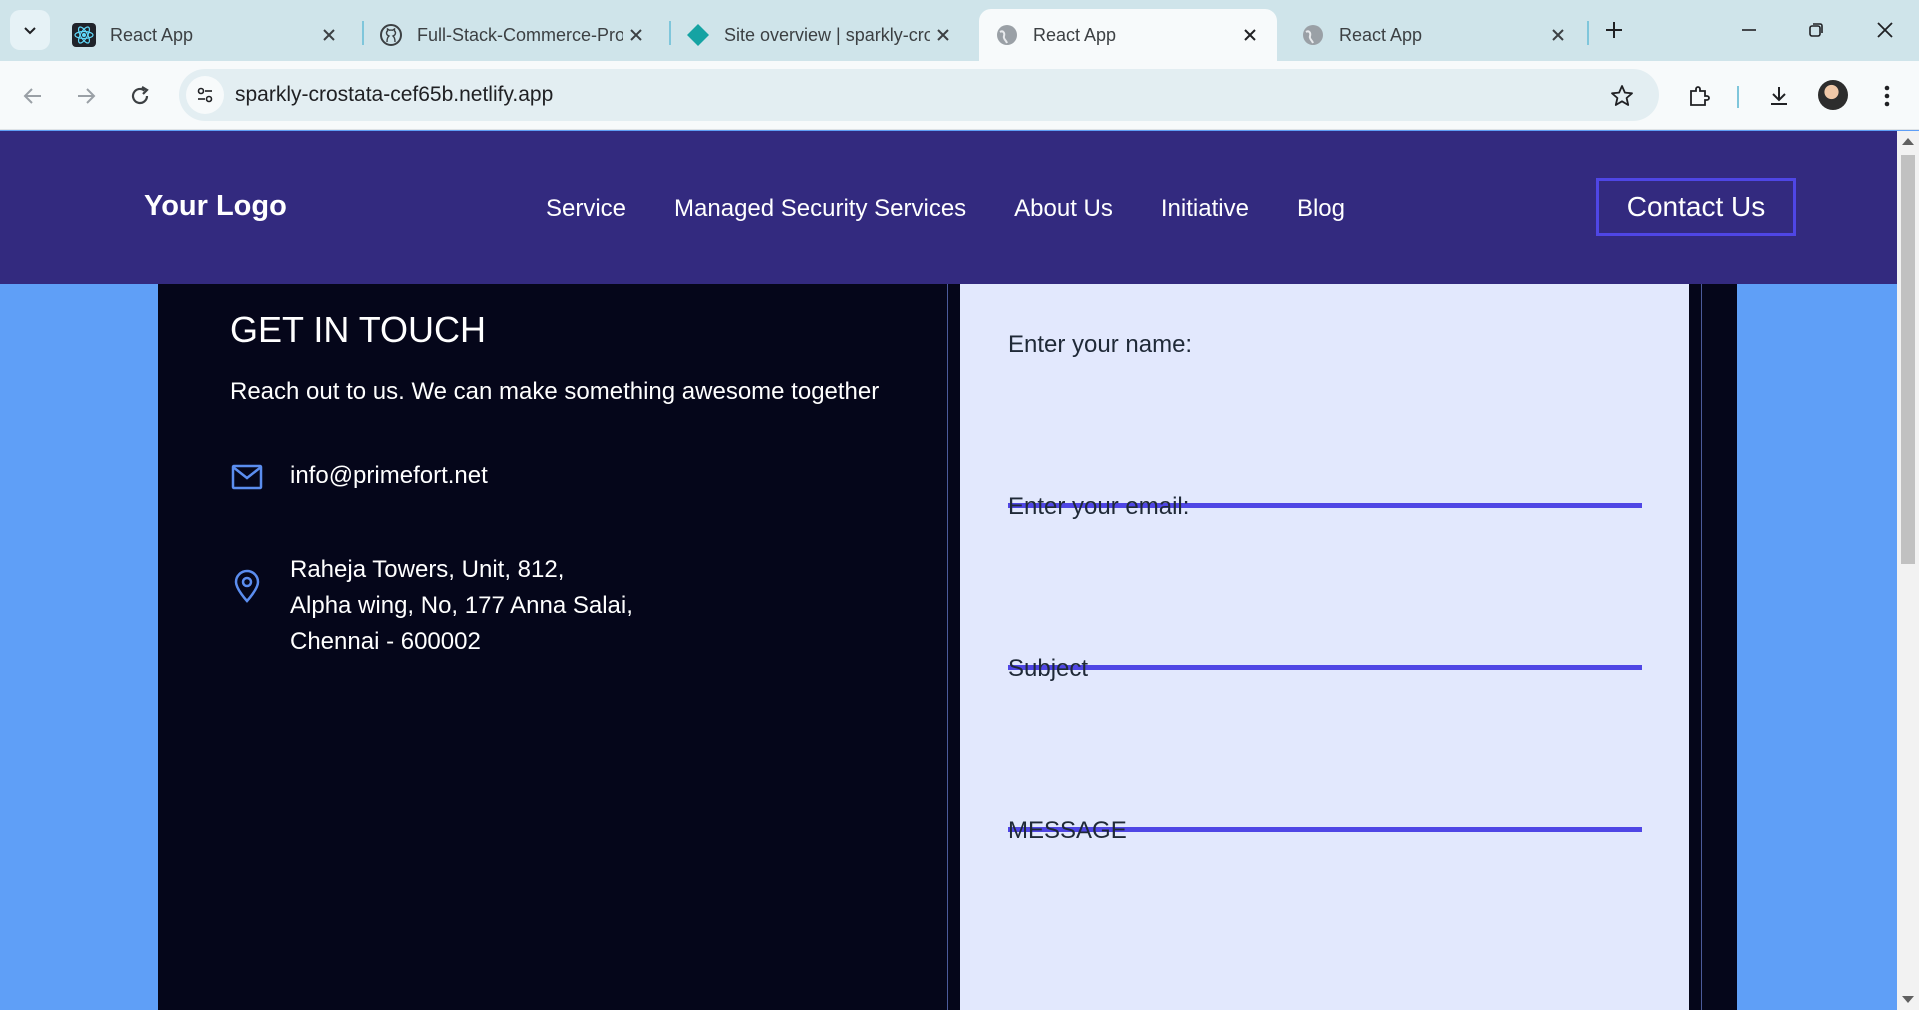  What do you see at coordinates (1321, 209) in the screenshot?
I see `nav-link-blog: Blog` at bounding box center [1321, 209].